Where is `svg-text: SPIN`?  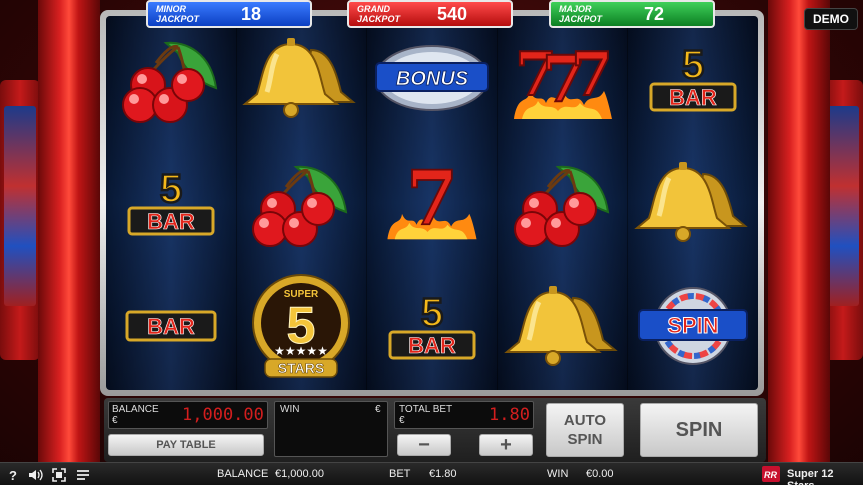
svg-text: SPIN is located at coordinates (692, 325).